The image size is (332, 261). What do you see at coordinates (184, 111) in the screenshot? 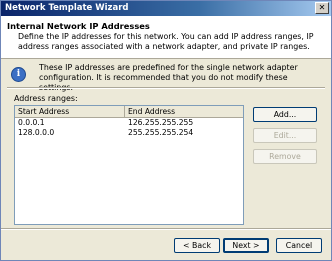
I see `column-header-end-address: End Address` at bounding box center [184, 111].